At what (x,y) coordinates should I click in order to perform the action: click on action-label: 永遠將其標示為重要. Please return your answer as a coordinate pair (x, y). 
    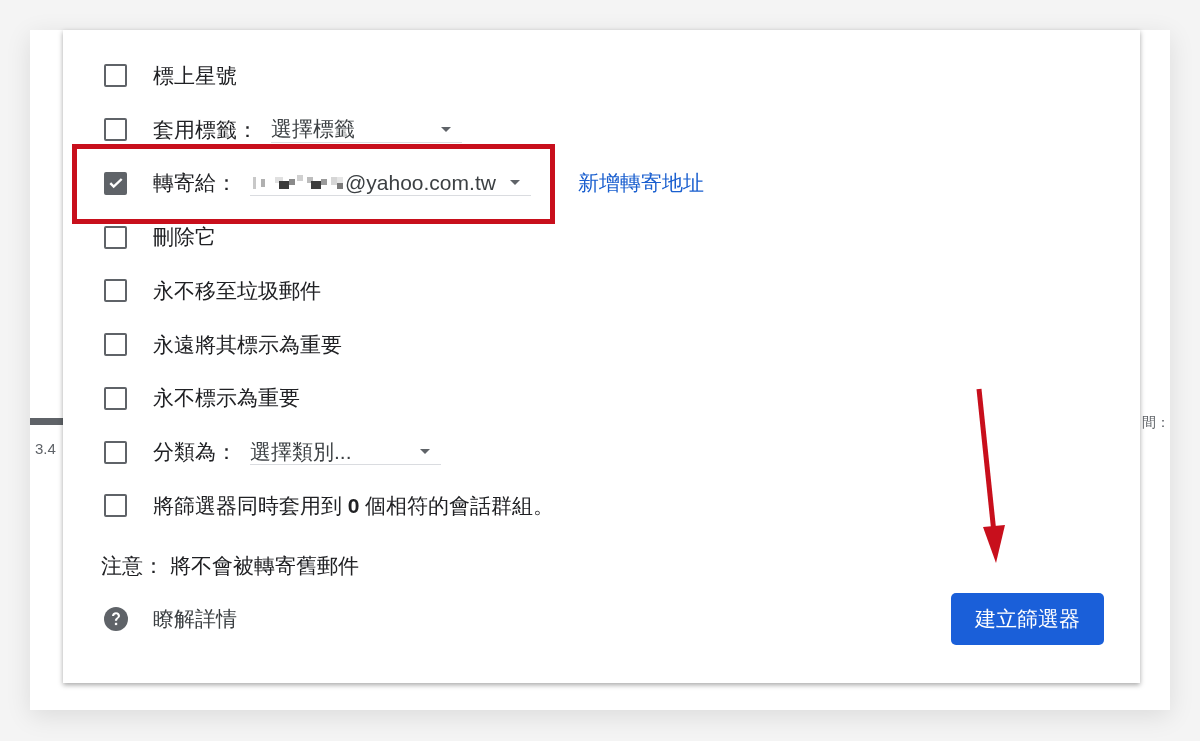
    Looking at the image, I should click on (247, 344).